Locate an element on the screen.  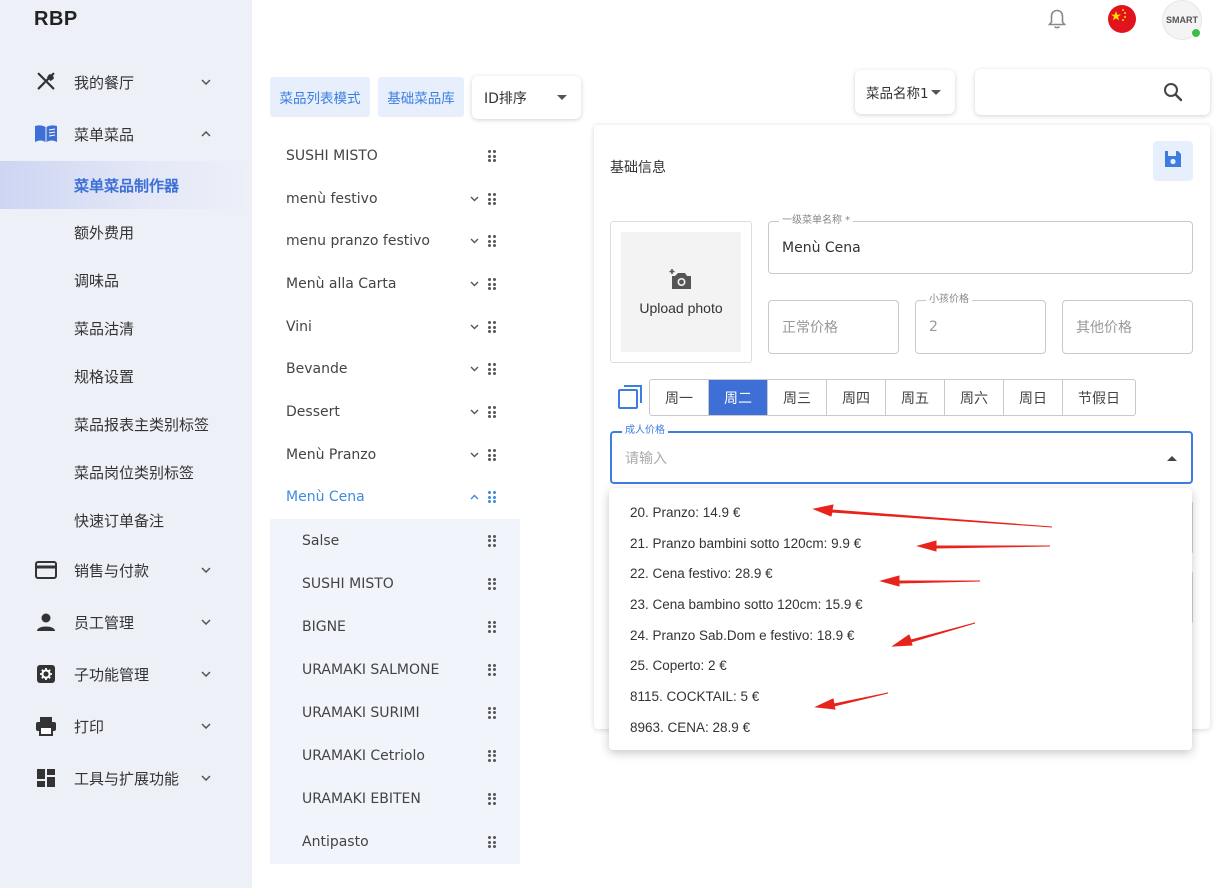
upload-photo-label: Upload photo is located at coordinates (681, 308).